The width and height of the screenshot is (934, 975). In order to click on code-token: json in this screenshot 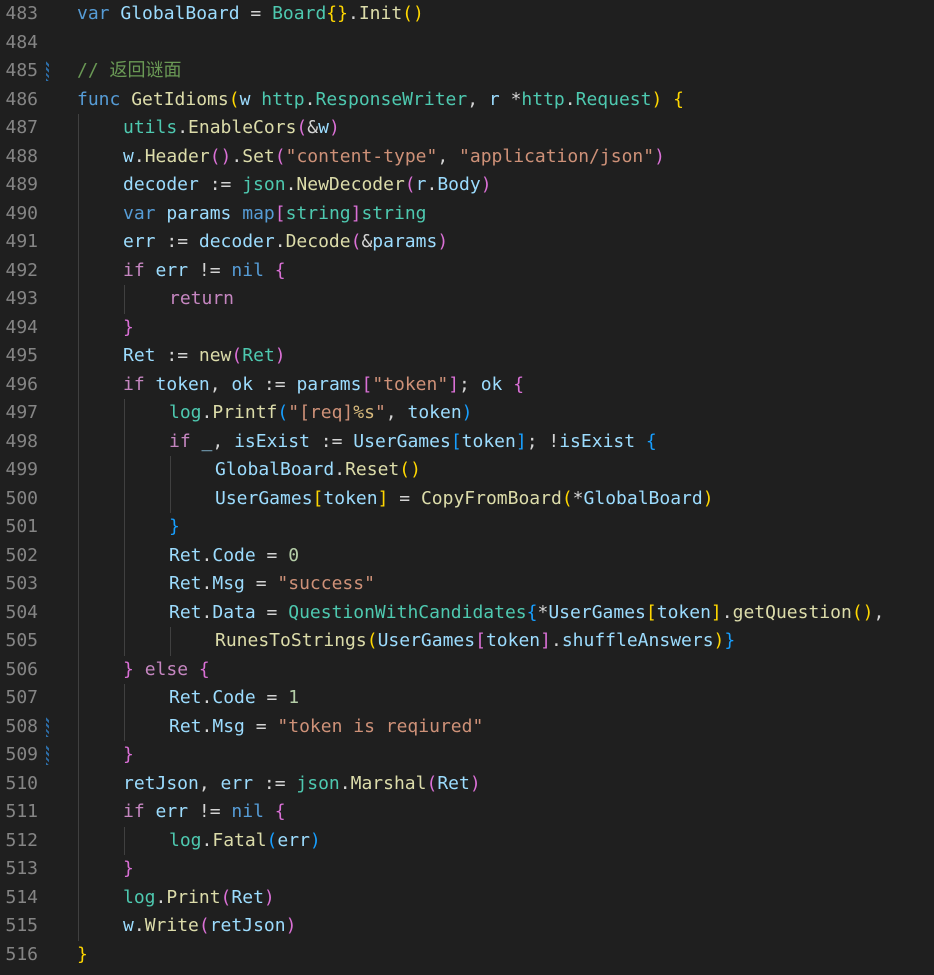, I will do `click(318, 783)`.